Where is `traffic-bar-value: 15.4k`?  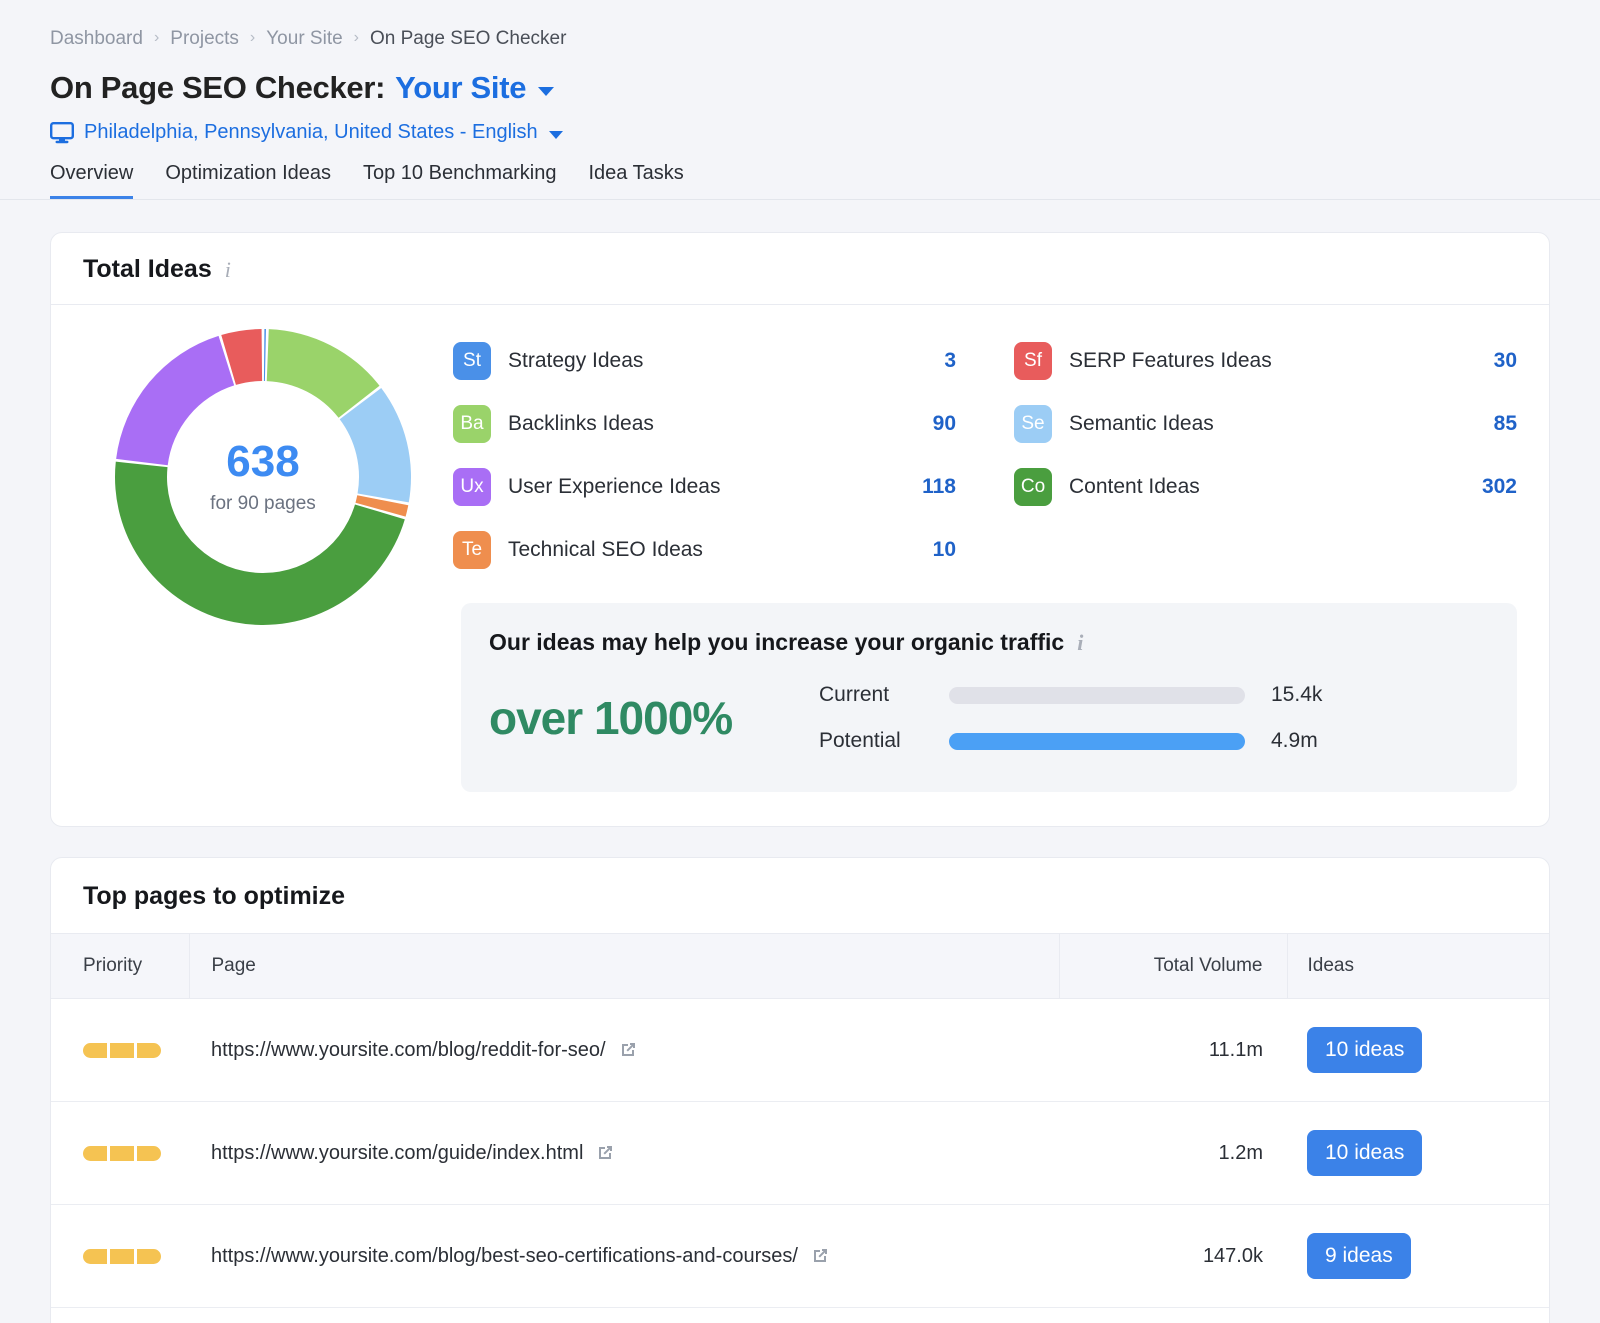 traffic-bar-value: 15.4k is located at coordinates (1297, 694).